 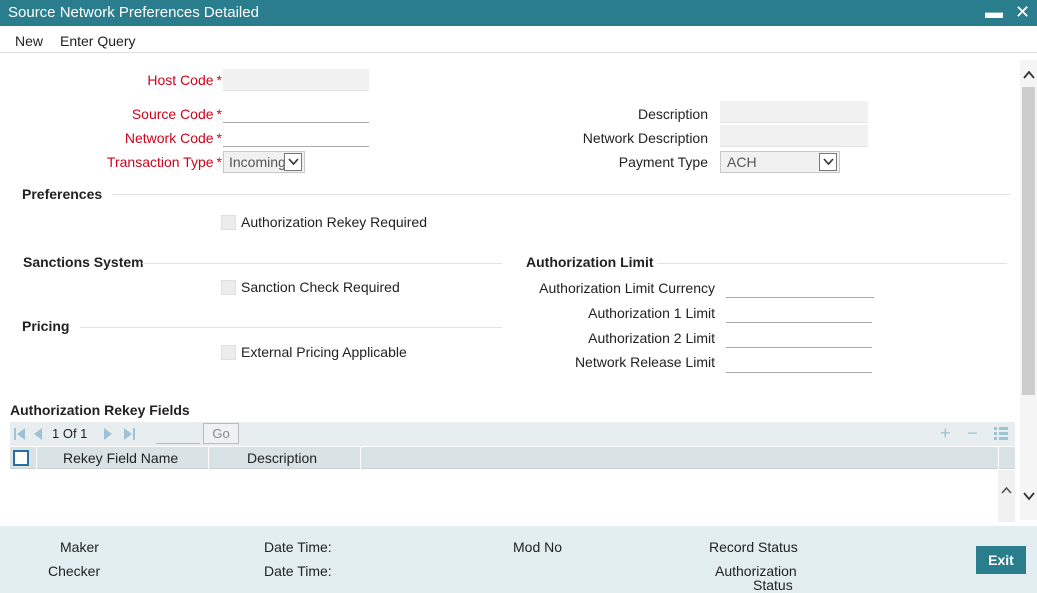 I want to click on main-scrollbar, so click(x=1028, y=290).